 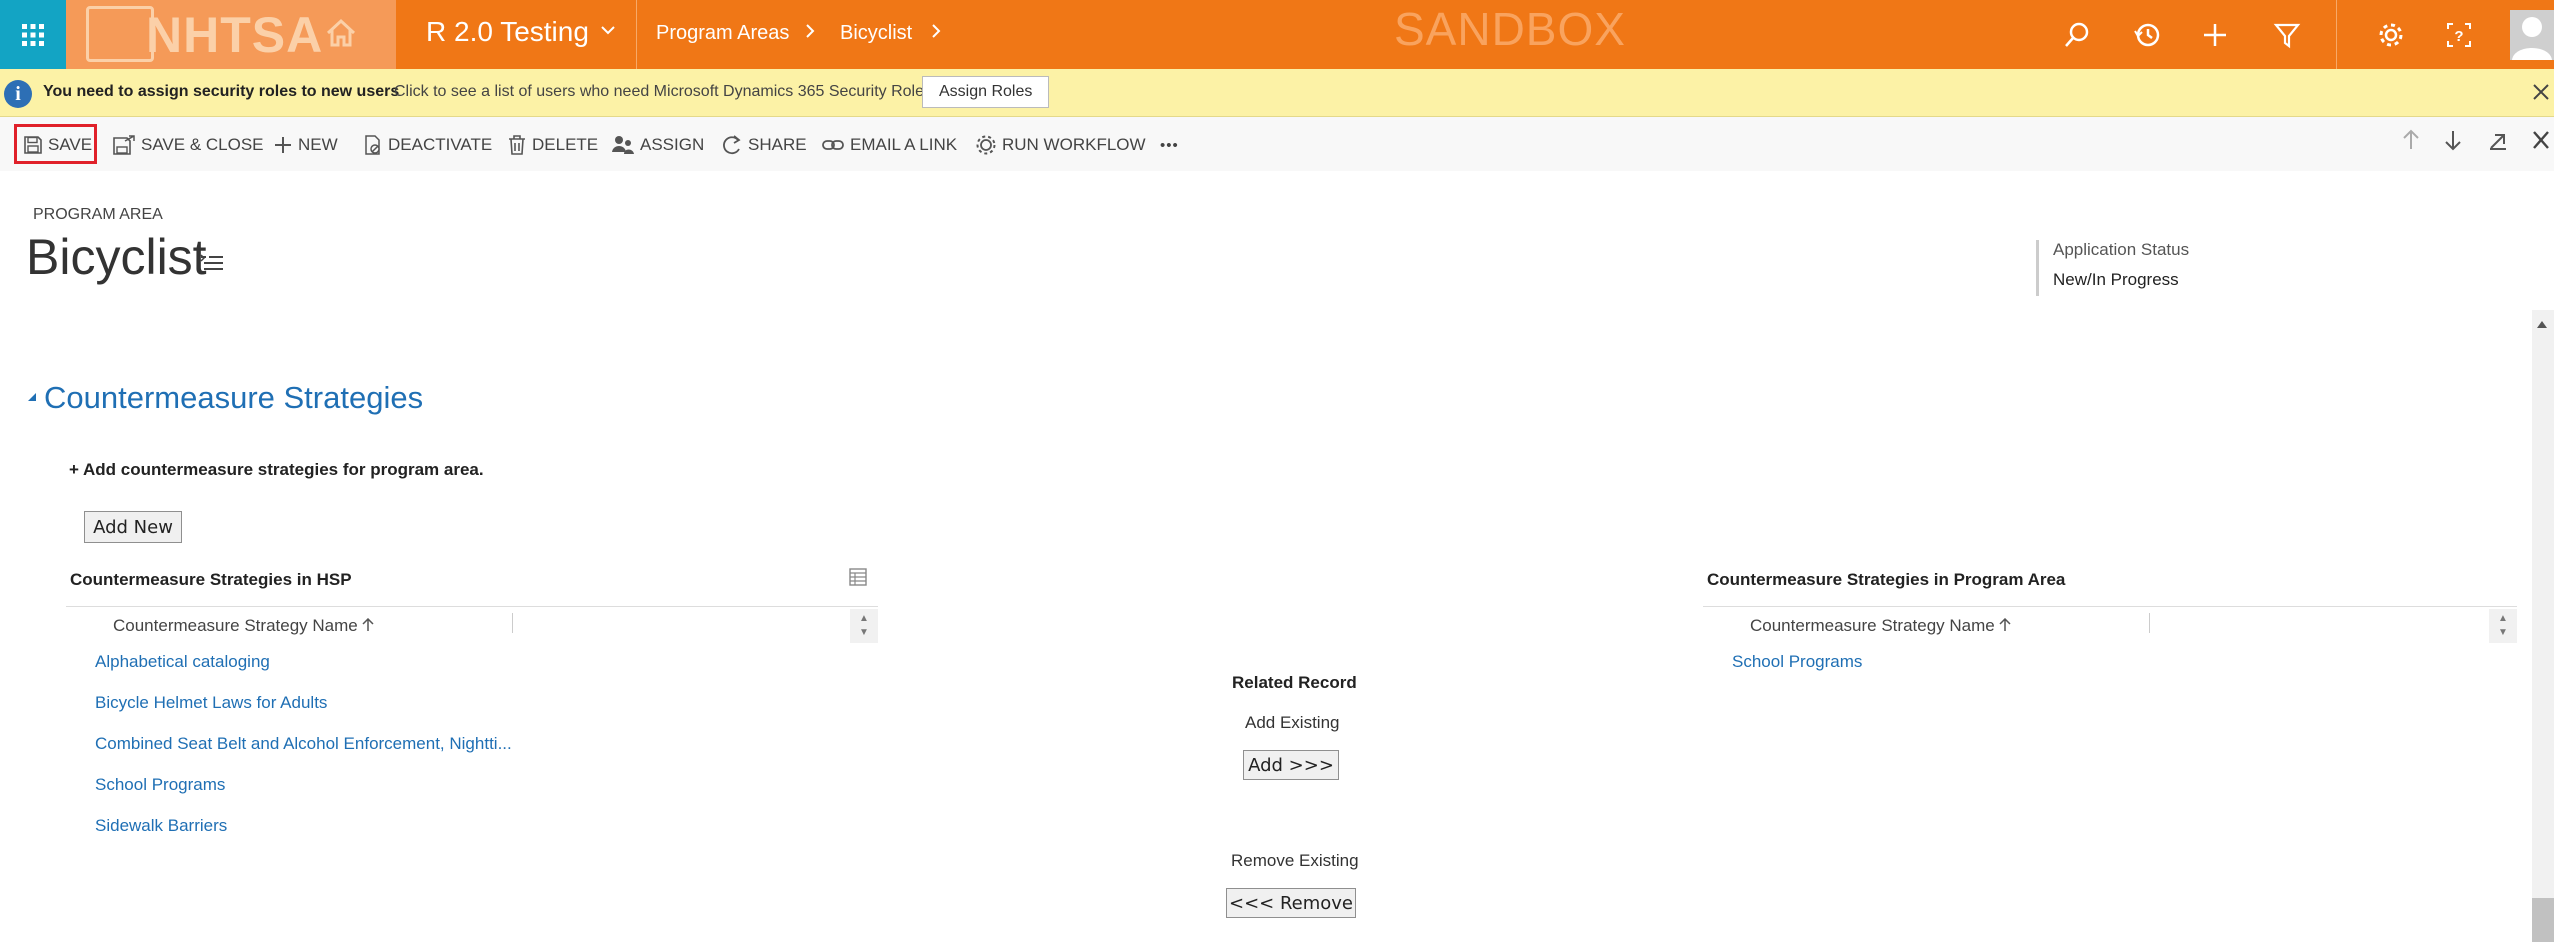 I want to click on form-selector-icon, so click(x=212, y=265).